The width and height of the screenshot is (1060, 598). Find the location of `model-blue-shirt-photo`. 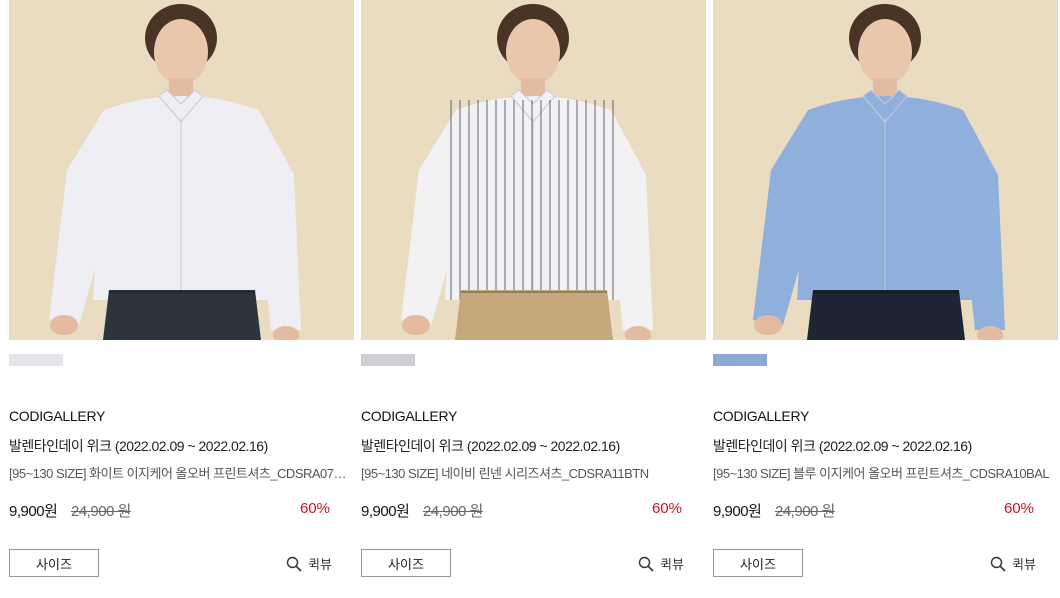

model-blue-shirt-photo is located at coordinates (879, 172).